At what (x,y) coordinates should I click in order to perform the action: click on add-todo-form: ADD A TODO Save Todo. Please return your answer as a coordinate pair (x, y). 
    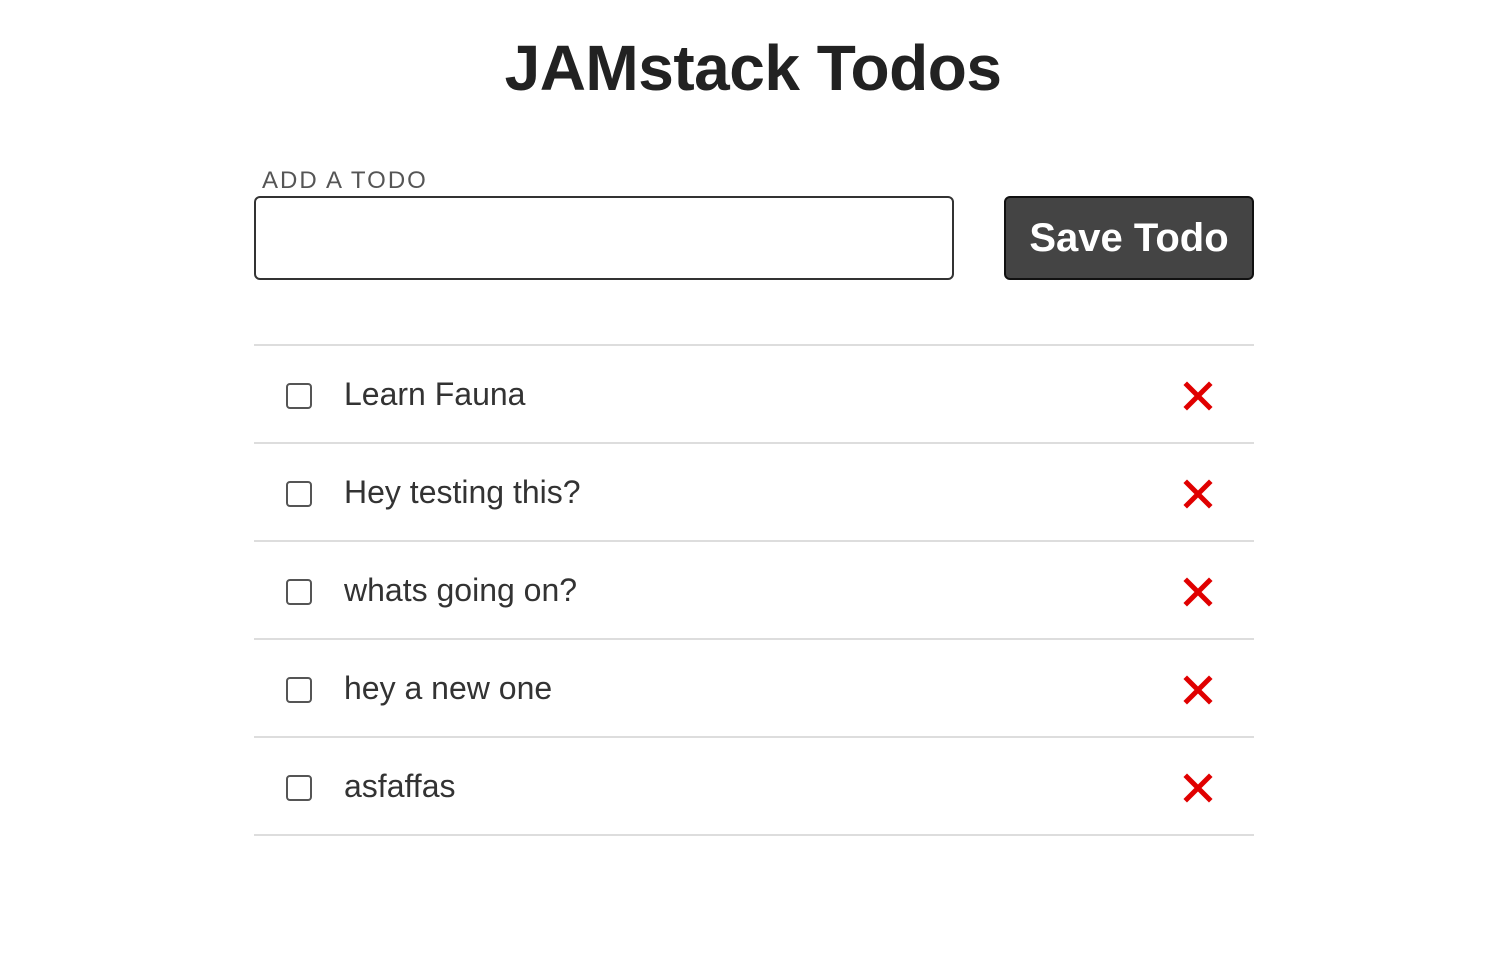
    Looking at the image, I should click on (754, 224).